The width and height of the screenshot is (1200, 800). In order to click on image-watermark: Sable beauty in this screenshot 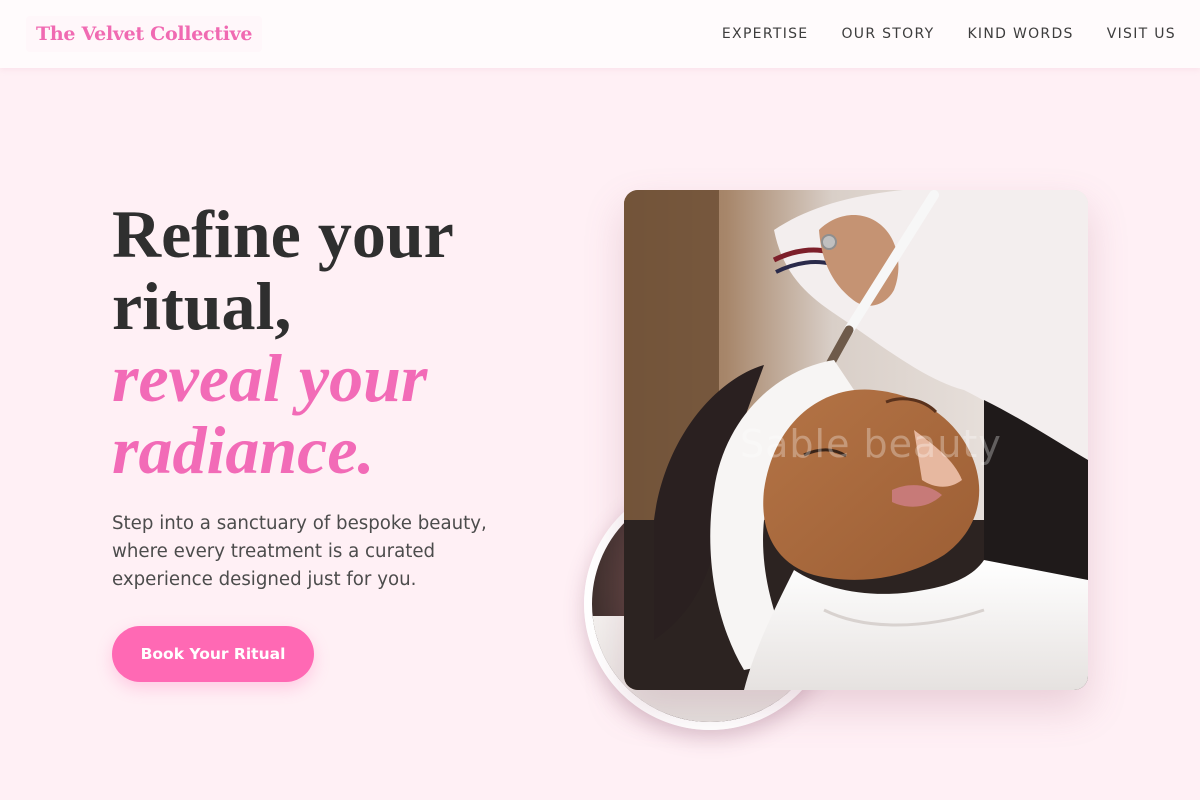, I will do `click(871, 444)`.